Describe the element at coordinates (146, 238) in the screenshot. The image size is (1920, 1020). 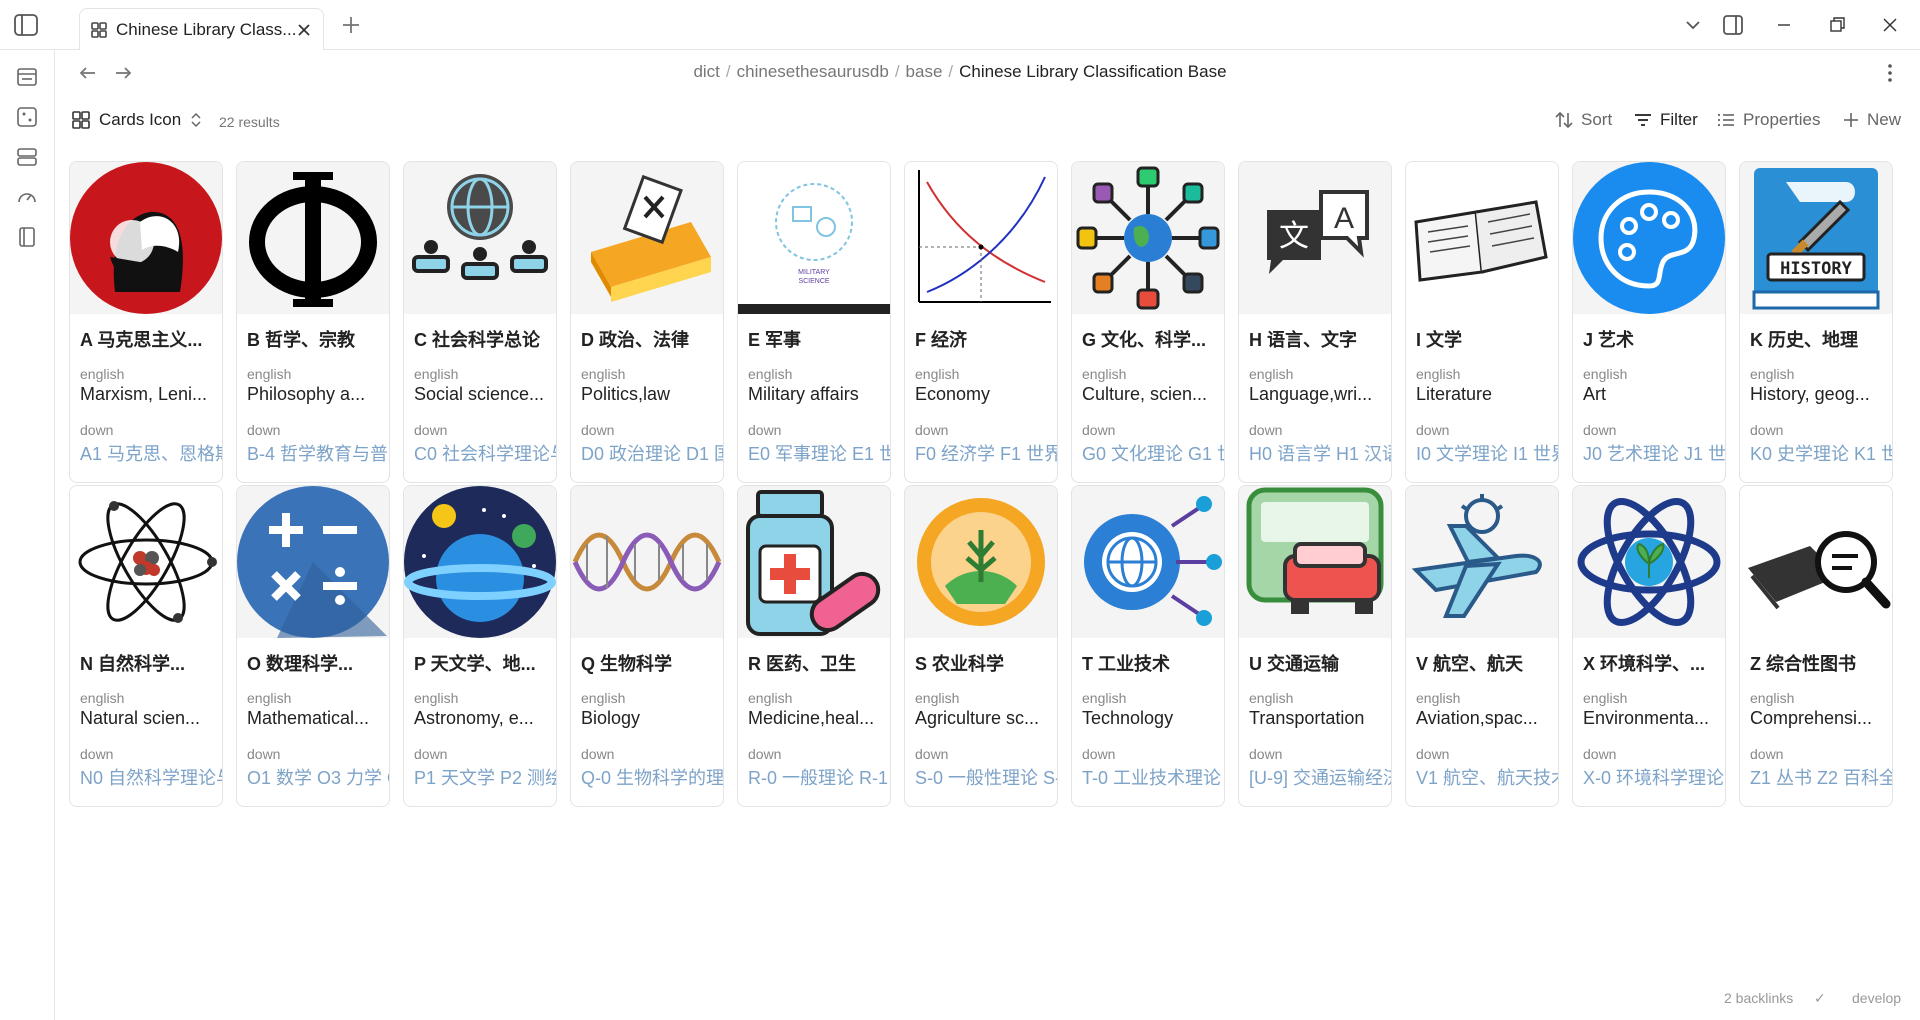
I see `marx-lenin-portrait-icon` at that location.